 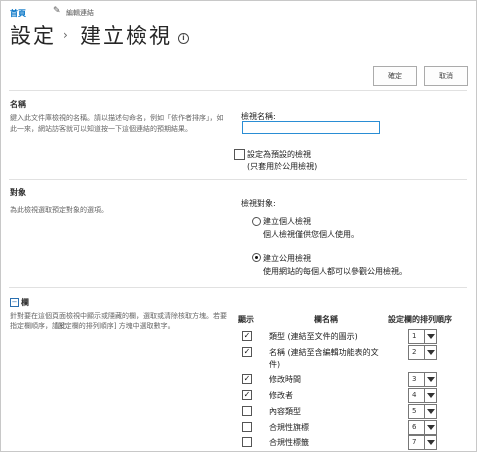 I want to click on info-icon: i, so click(x=183, y=38).